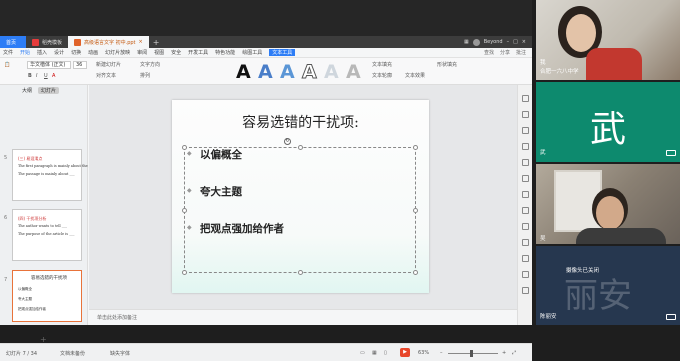  What do you see at coordinates (47, 296) in the screenshot?
I see `slide-thumbnail-7: 容易选错的干扰项 以偏概全 夸大主题 把观点强加给作者` at bounding box center [47, 296].